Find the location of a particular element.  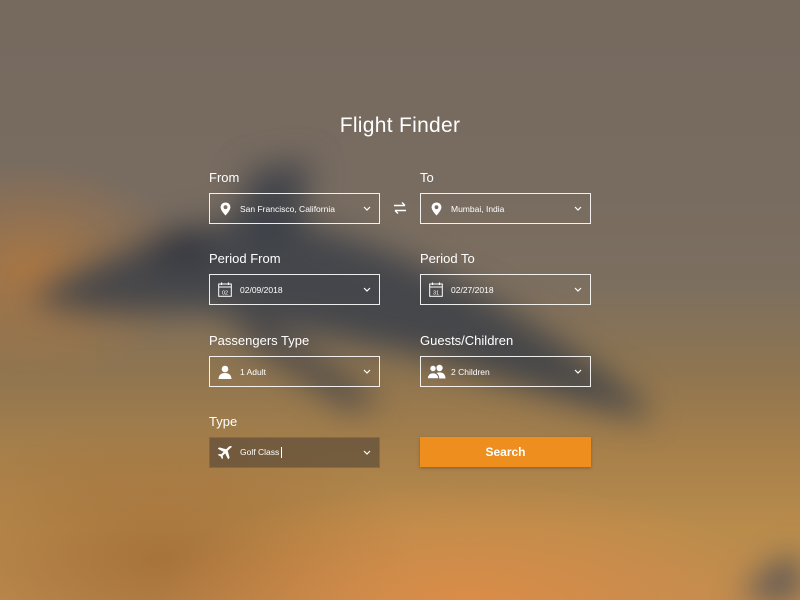

guests-children-select: 2 Children is located at coordinates (505, 371).